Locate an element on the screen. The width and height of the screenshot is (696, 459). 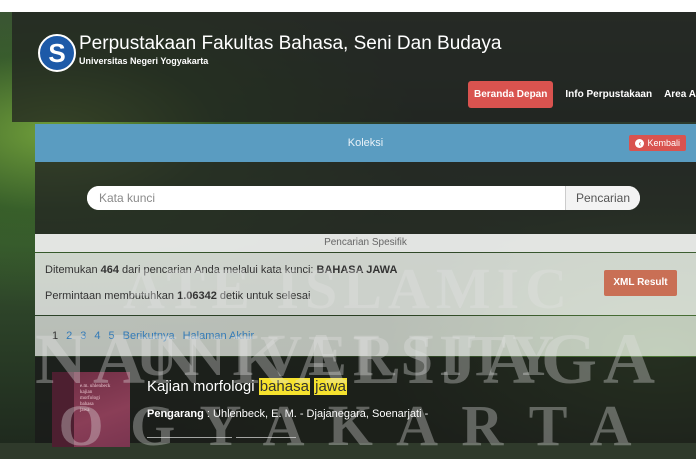
search-box: Pencarian is located at coordinates (363, 198).